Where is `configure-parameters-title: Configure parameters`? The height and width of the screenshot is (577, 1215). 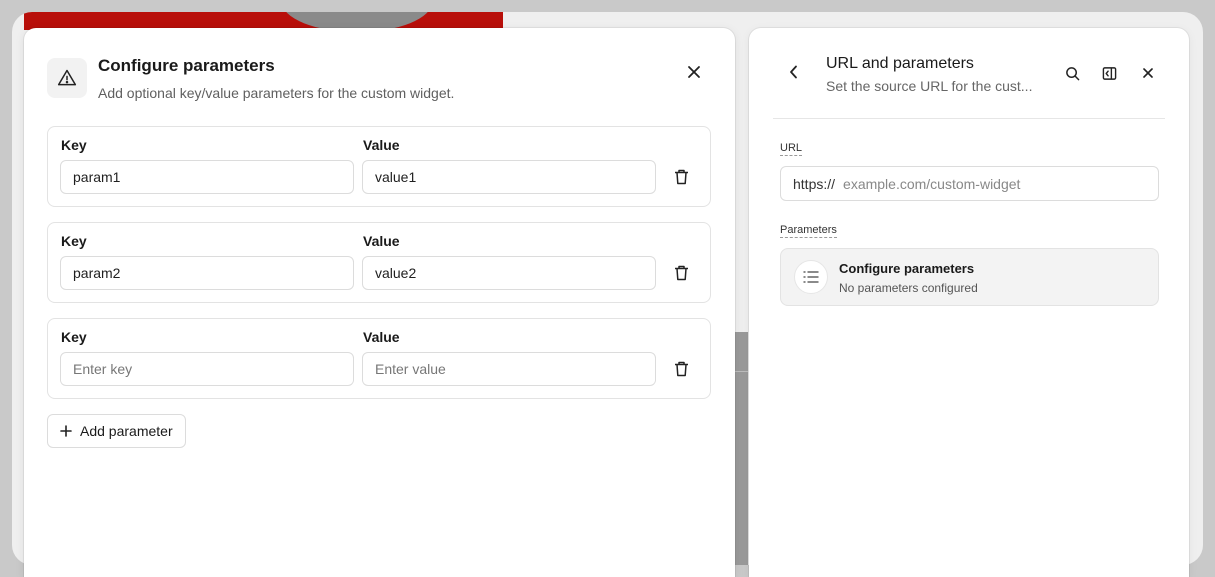 configure-parameters-title: Configure parameters is located at coordinates (907, 268).